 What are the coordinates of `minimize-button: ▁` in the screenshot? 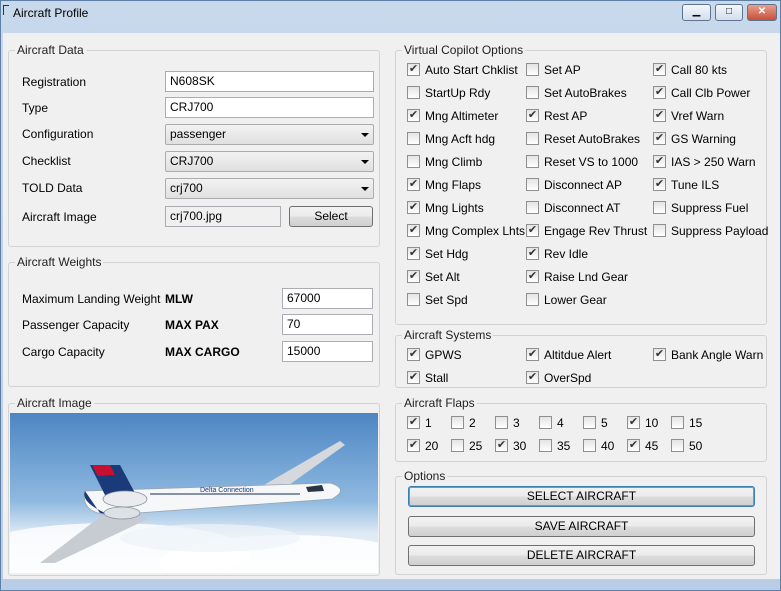 It's located at (696, 12).